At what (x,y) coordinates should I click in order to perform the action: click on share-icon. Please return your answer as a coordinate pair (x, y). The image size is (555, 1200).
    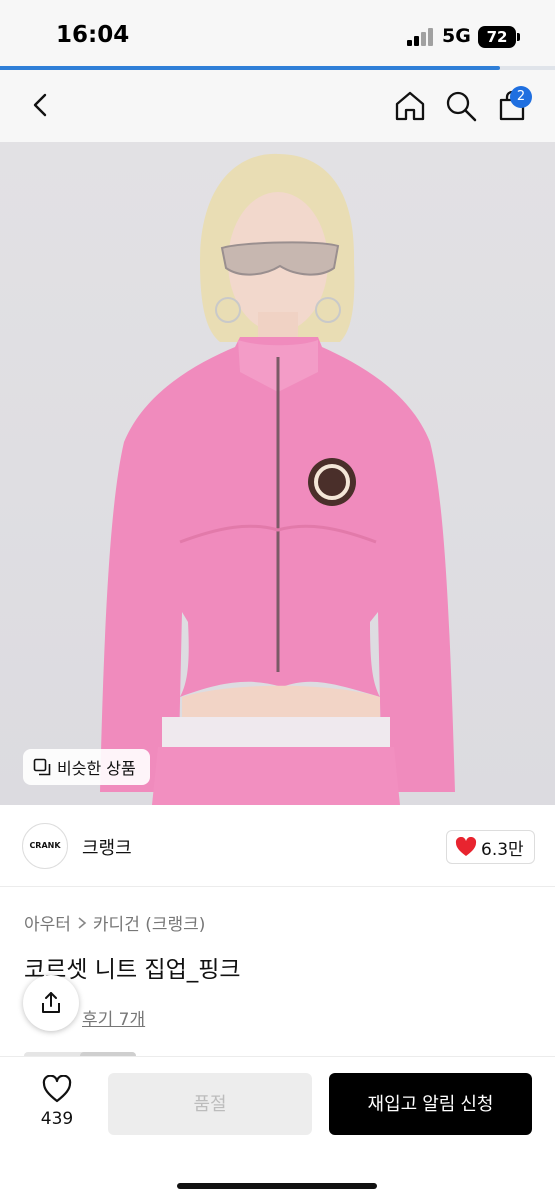
    Looking at the image, I should click on (51, 1002).